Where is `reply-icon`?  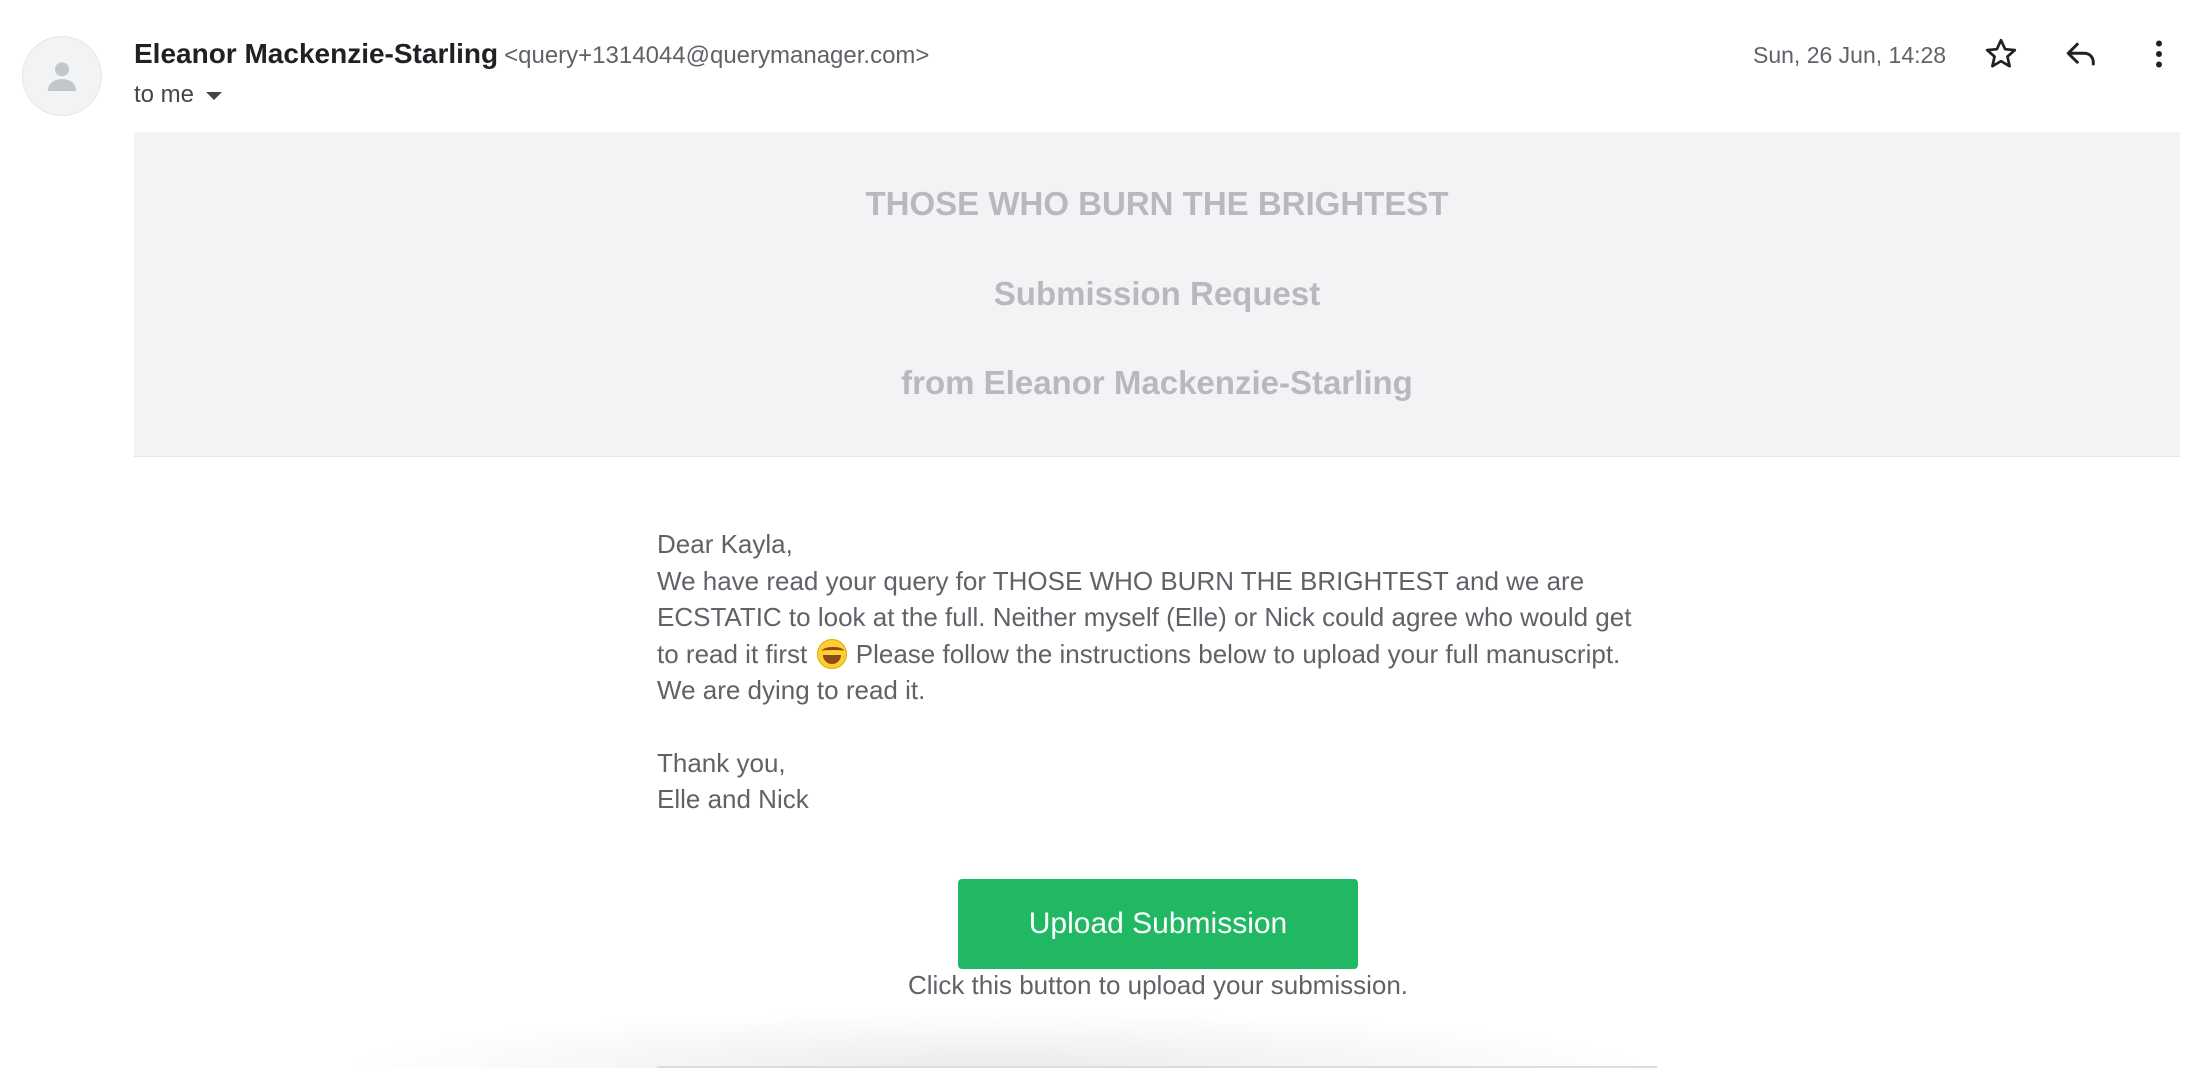
reply-icon is located at coordinates (2080, 54).